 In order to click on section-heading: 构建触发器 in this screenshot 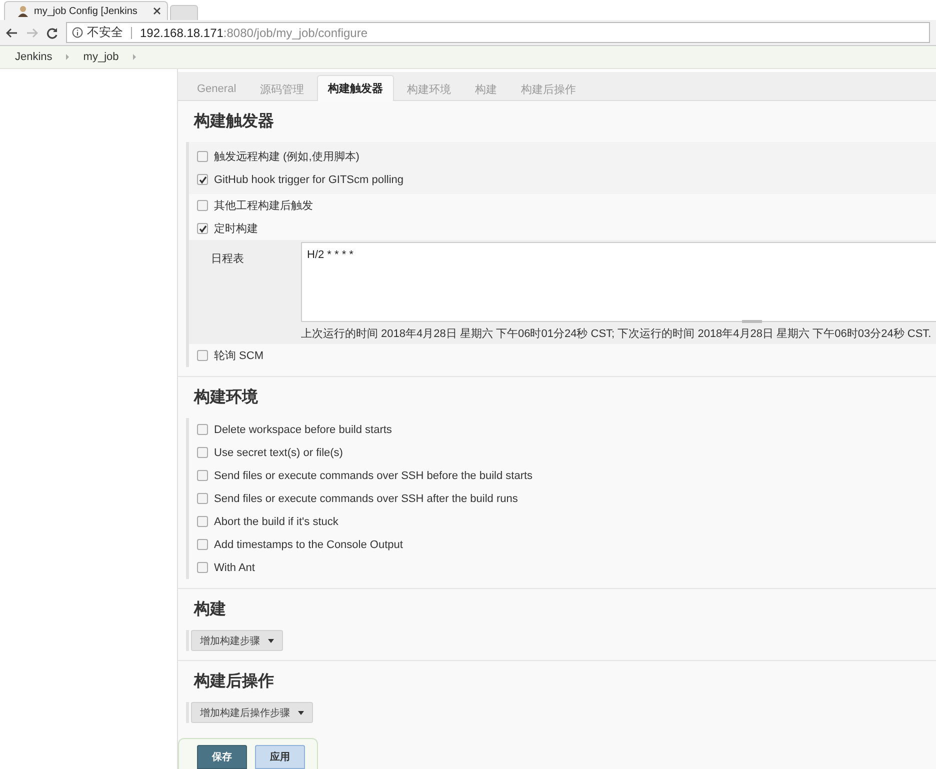, I will do `click(234, 122)`.